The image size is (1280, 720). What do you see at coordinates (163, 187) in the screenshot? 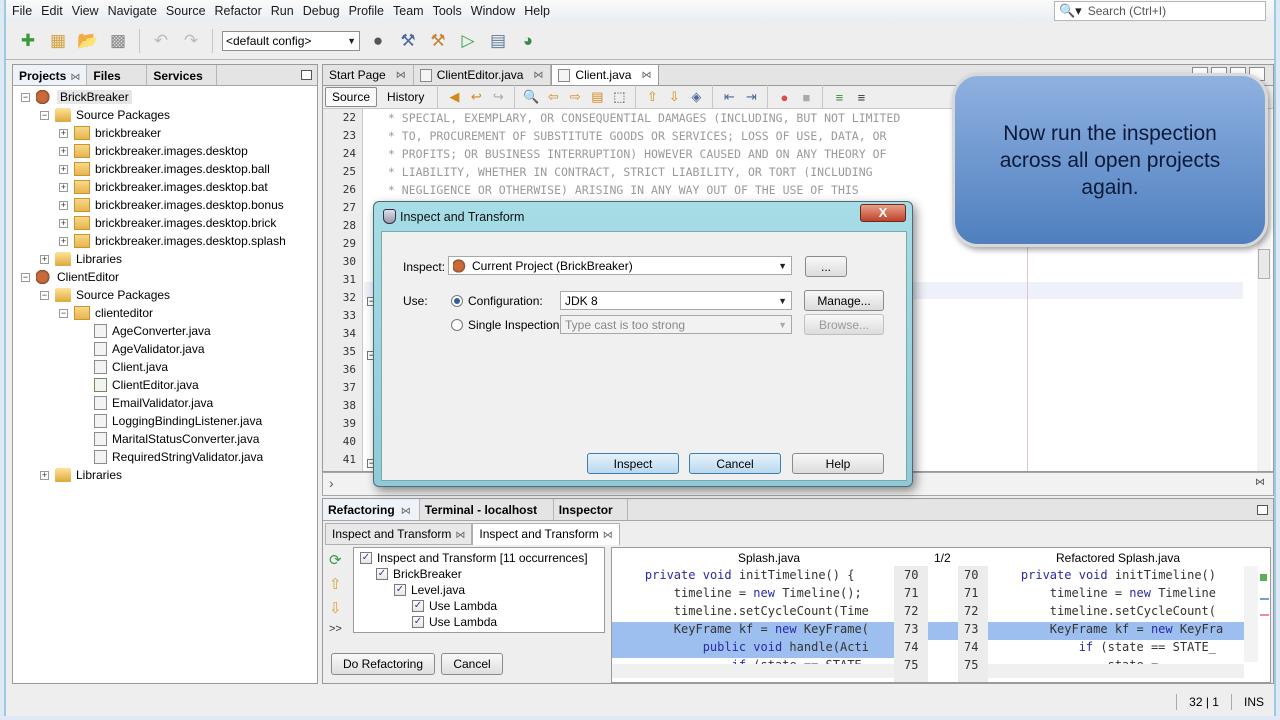
I see `tree-node: + brickbreaker.images.desktop.bat` at bounding box center [163, 187].